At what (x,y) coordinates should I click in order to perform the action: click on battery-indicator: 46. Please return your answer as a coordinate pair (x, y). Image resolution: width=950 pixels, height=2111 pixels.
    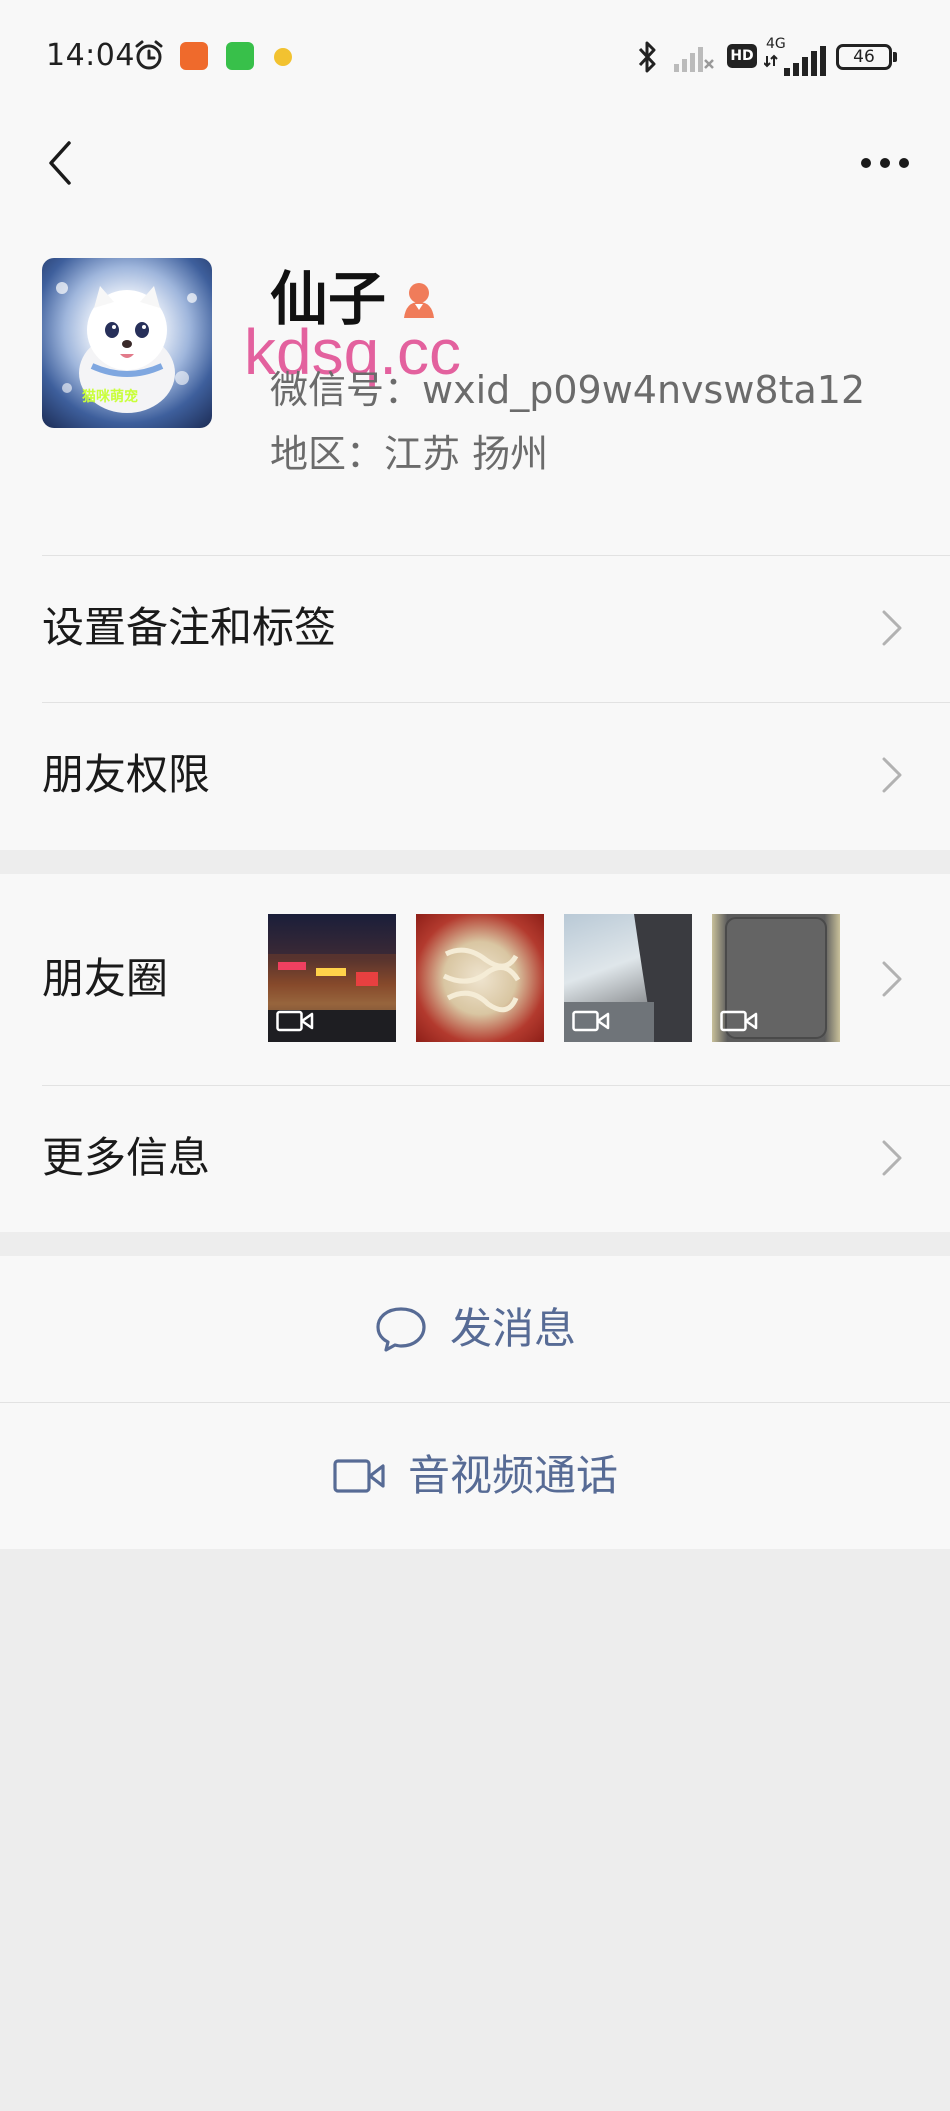
    Looking at the image, I should click on (866, 57).